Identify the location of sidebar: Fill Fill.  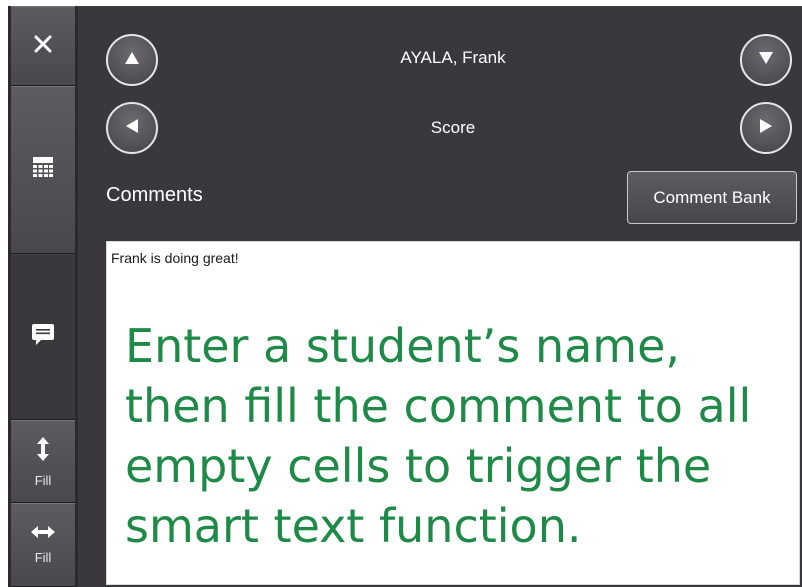
(43, 296).